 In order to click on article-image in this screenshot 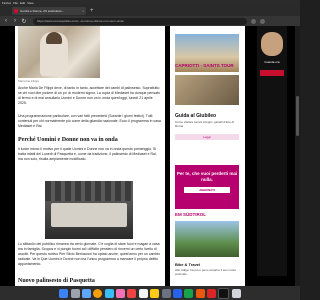, I will do `click(89, 210)`.